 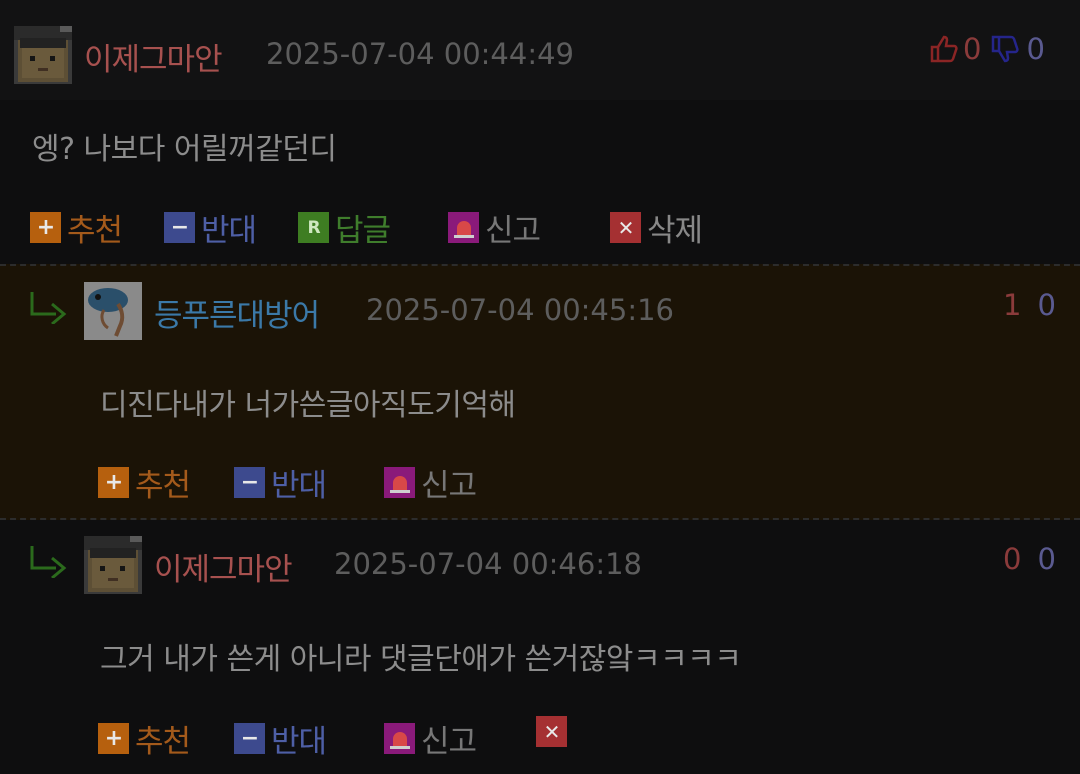 I want to click on thumbs-down-icon, so click(x=1005, y=49).